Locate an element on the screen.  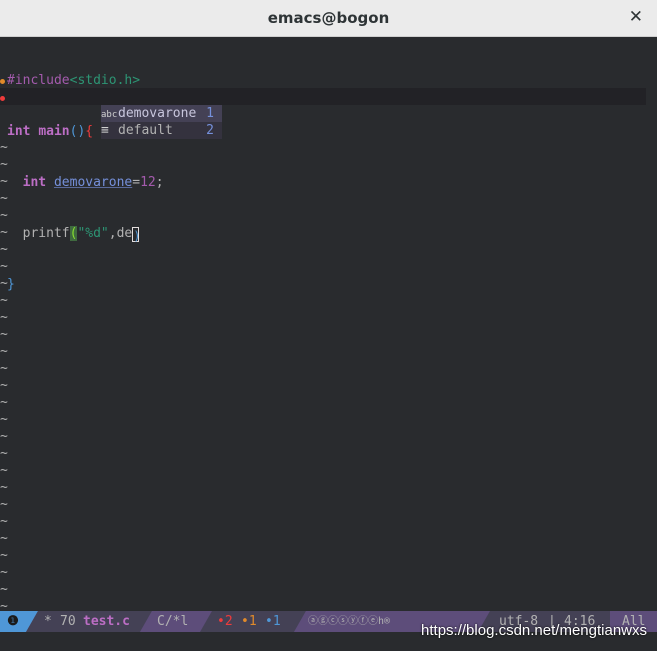
flycheck-status: •2 •1 •1 is located at coordinates (253, 621).